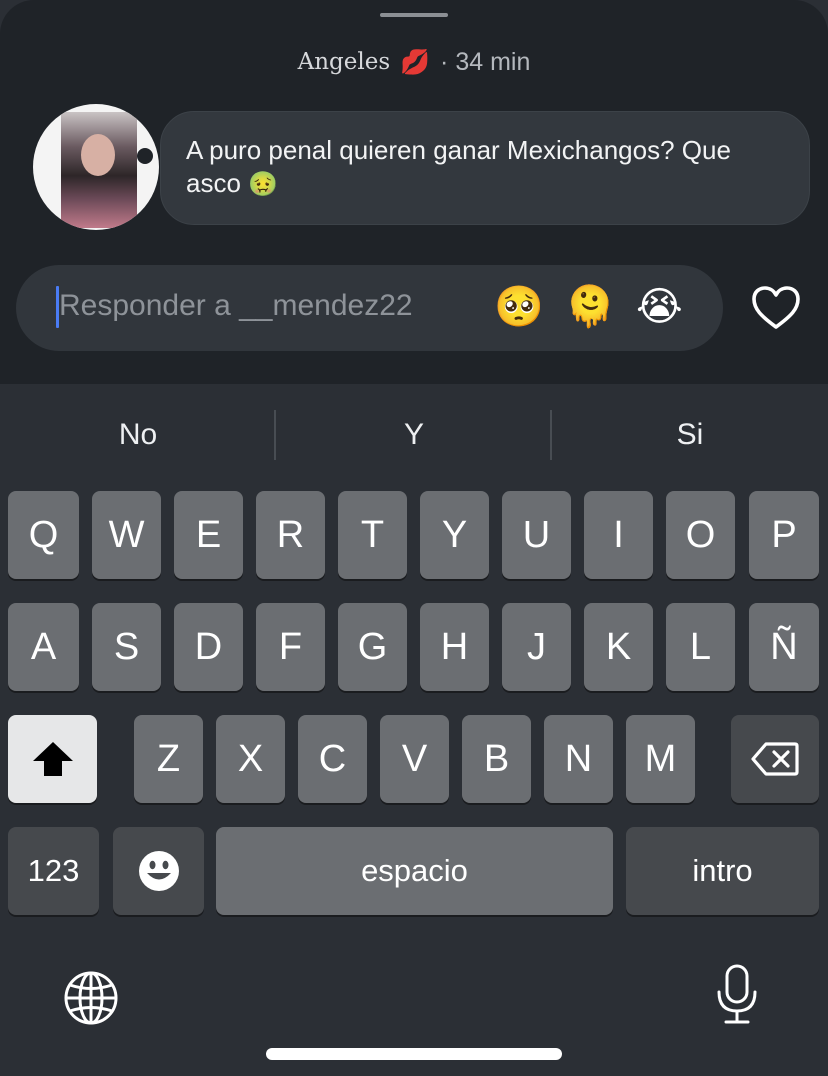  What do you see at coordinates (722, 871) in the screenshot?
I see `return-key: intro` at bounding box center [722, 871].